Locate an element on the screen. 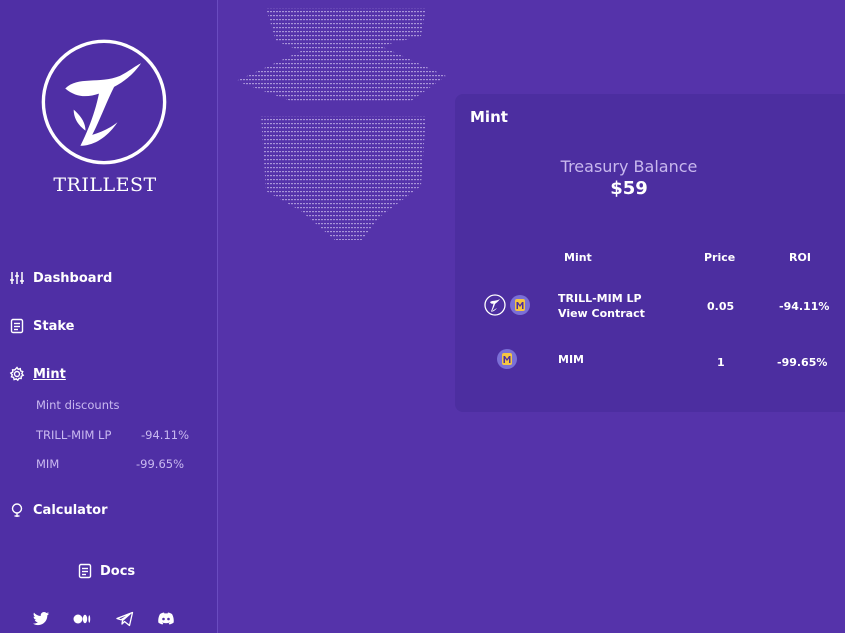 The height and width of the screenshot is (633, 845). nav-stake-label: Stake is located at coordinates (54, 326).